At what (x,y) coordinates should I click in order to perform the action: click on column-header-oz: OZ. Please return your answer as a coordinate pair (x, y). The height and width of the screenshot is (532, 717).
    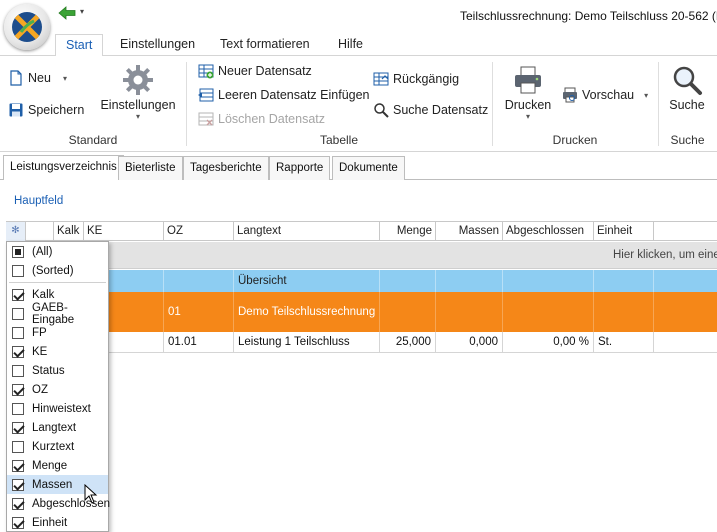
    Looking at the image, I should click on (199, 231).